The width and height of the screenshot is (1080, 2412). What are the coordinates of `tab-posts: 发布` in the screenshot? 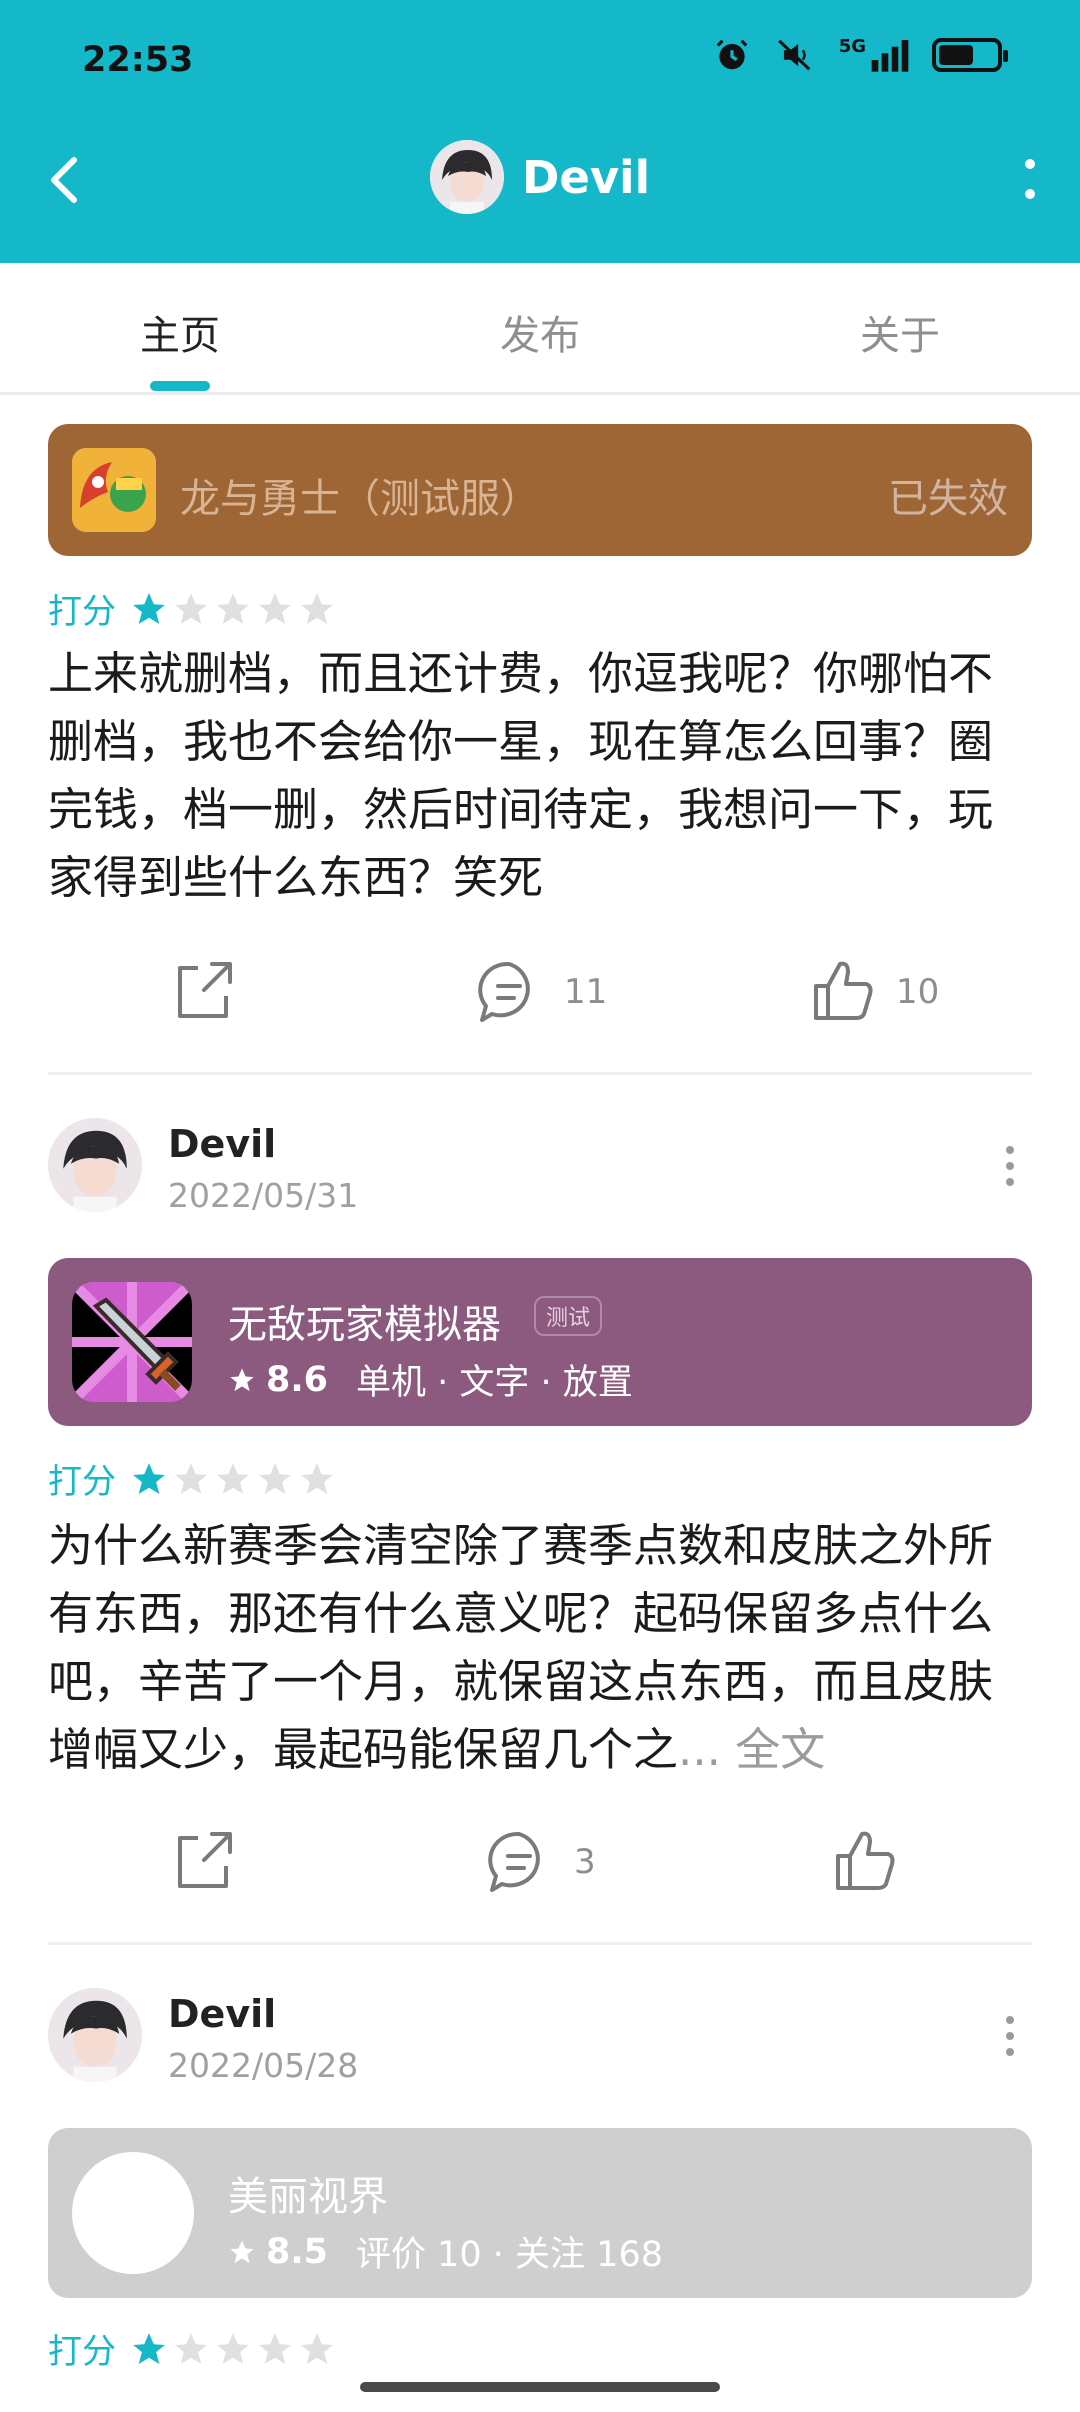 It's located at (540, 332).